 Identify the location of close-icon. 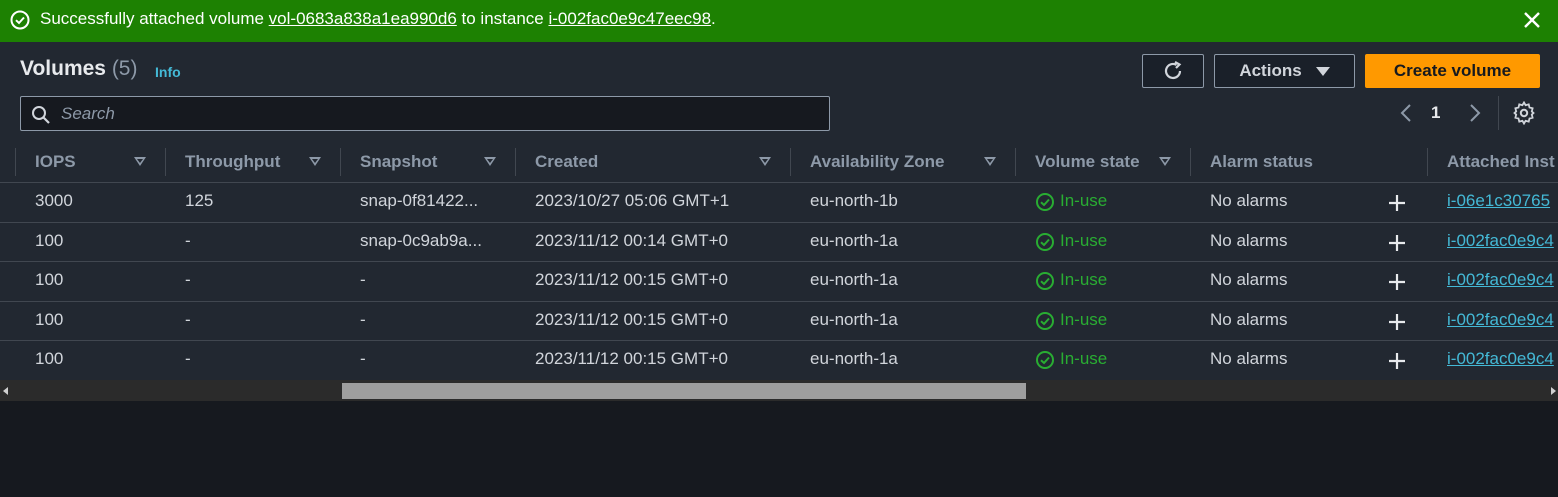
(1532, 20).